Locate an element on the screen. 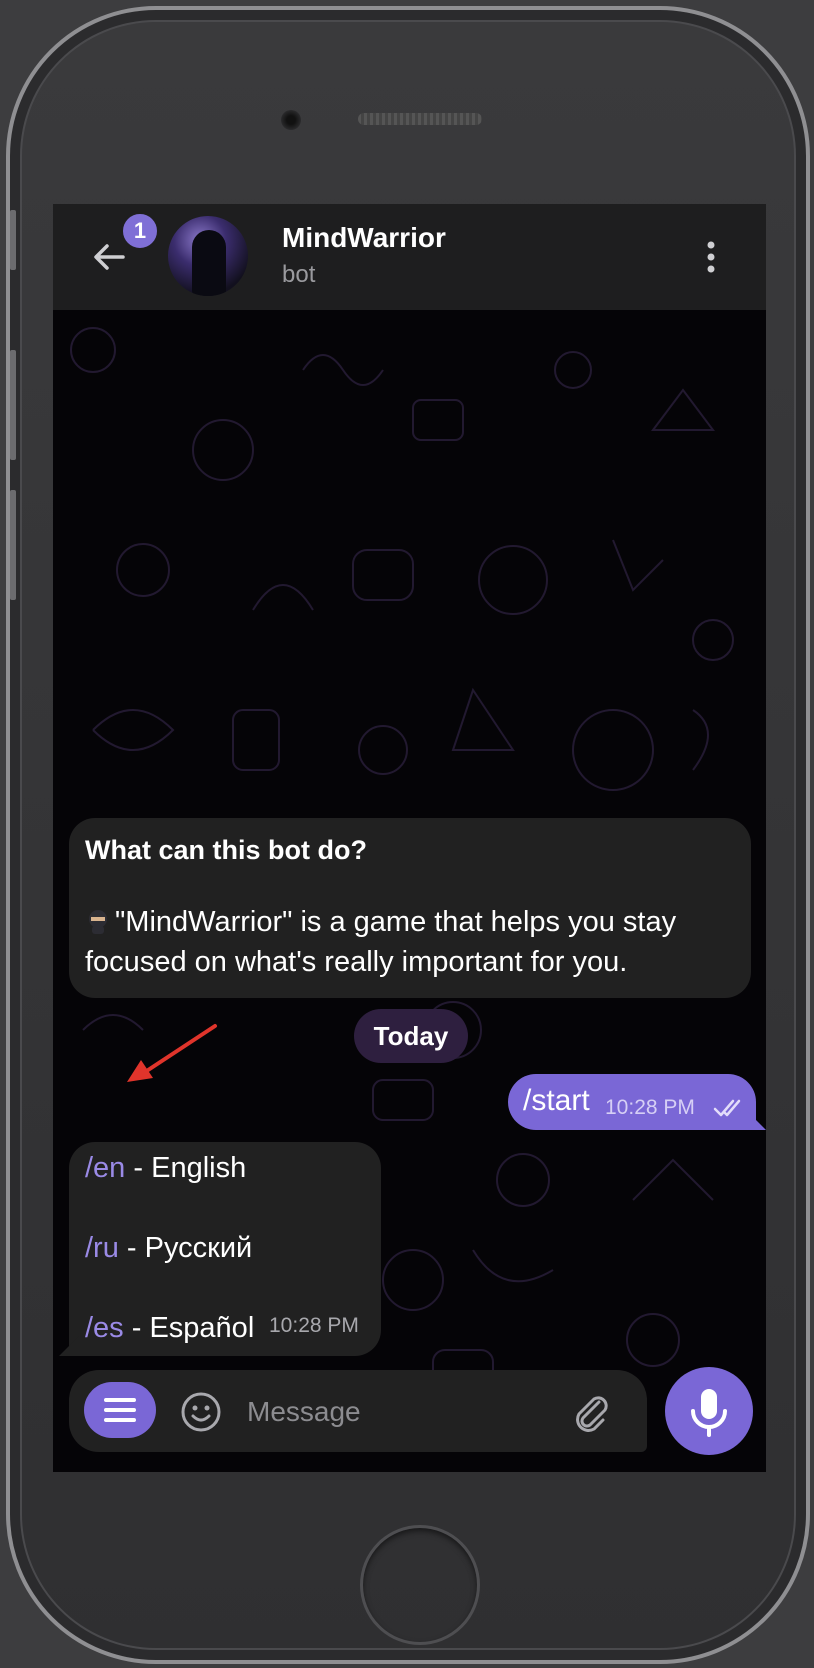 The image size is (814, 1668). annotation-arrow-icon is located at coordinates (172, 1053).